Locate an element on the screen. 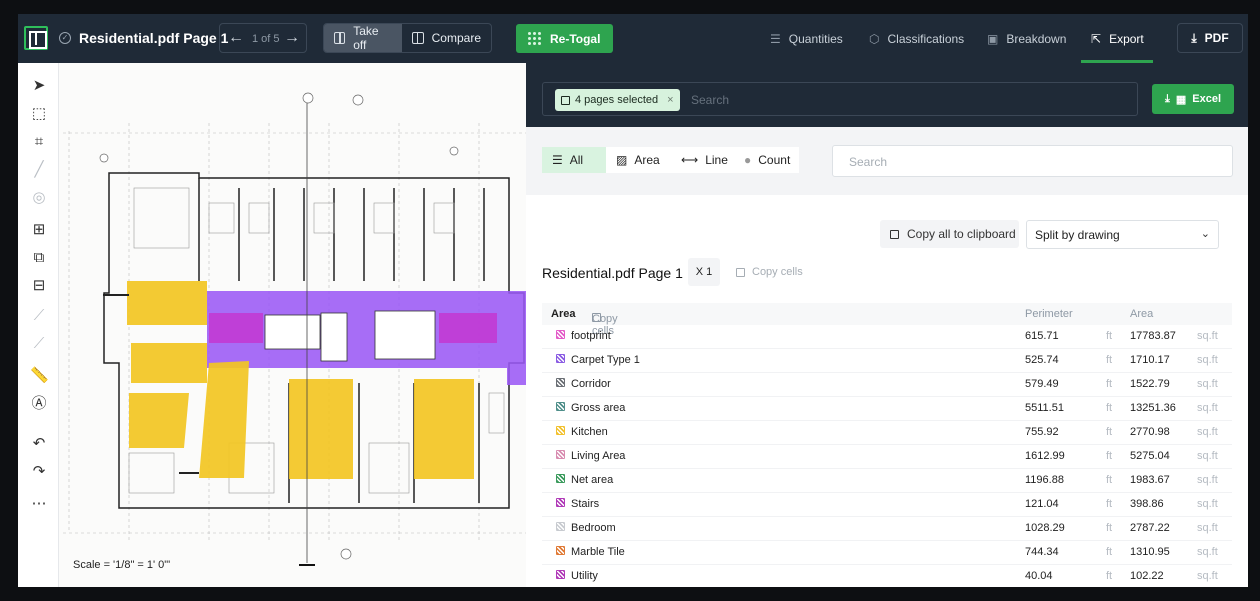 The width and height of the screenshot is (1260, 601). filter-count-label: Count is located at coordinates (774, 160).